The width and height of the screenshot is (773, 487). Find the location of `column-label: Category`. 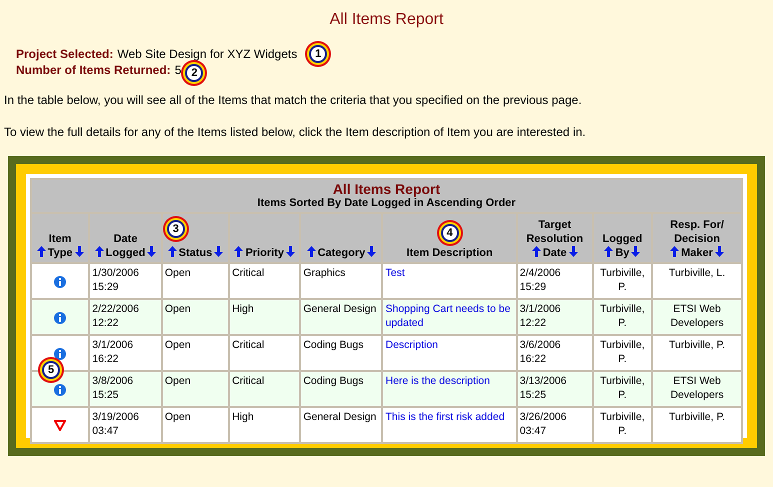

column-label: Category is located at coordinates (342, 253).